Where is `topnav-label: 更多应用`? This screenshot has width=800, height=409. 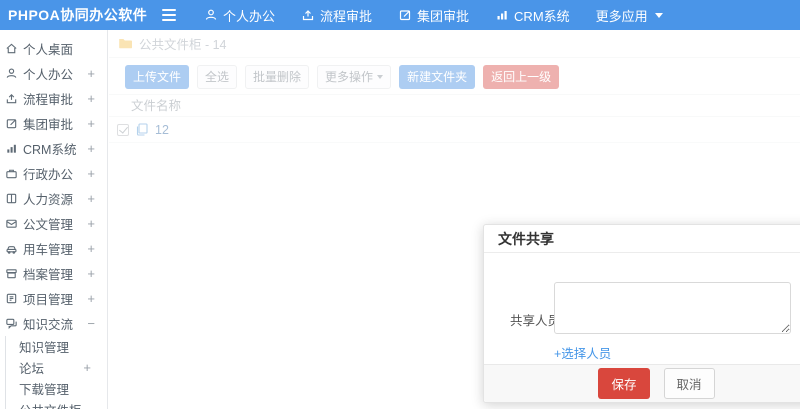
topnav-label: 更多应用 is located at coordinates (621, 16).